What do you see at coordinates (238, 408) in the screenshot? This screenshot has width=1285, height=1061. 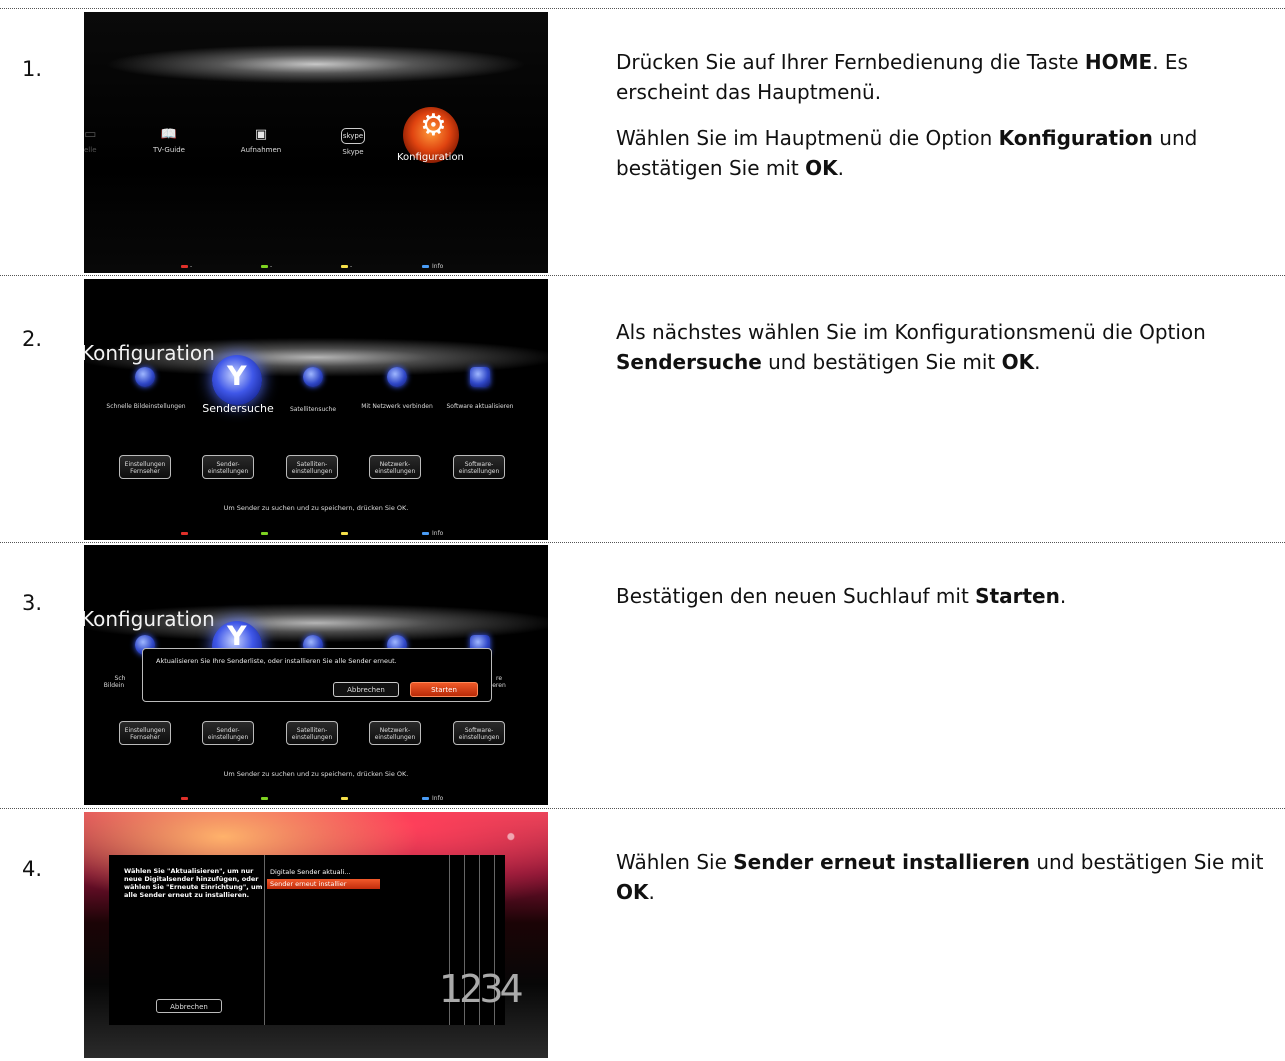 I see `menu-item-sendersuche: Sendersuche` at bounding box center [238, 408].